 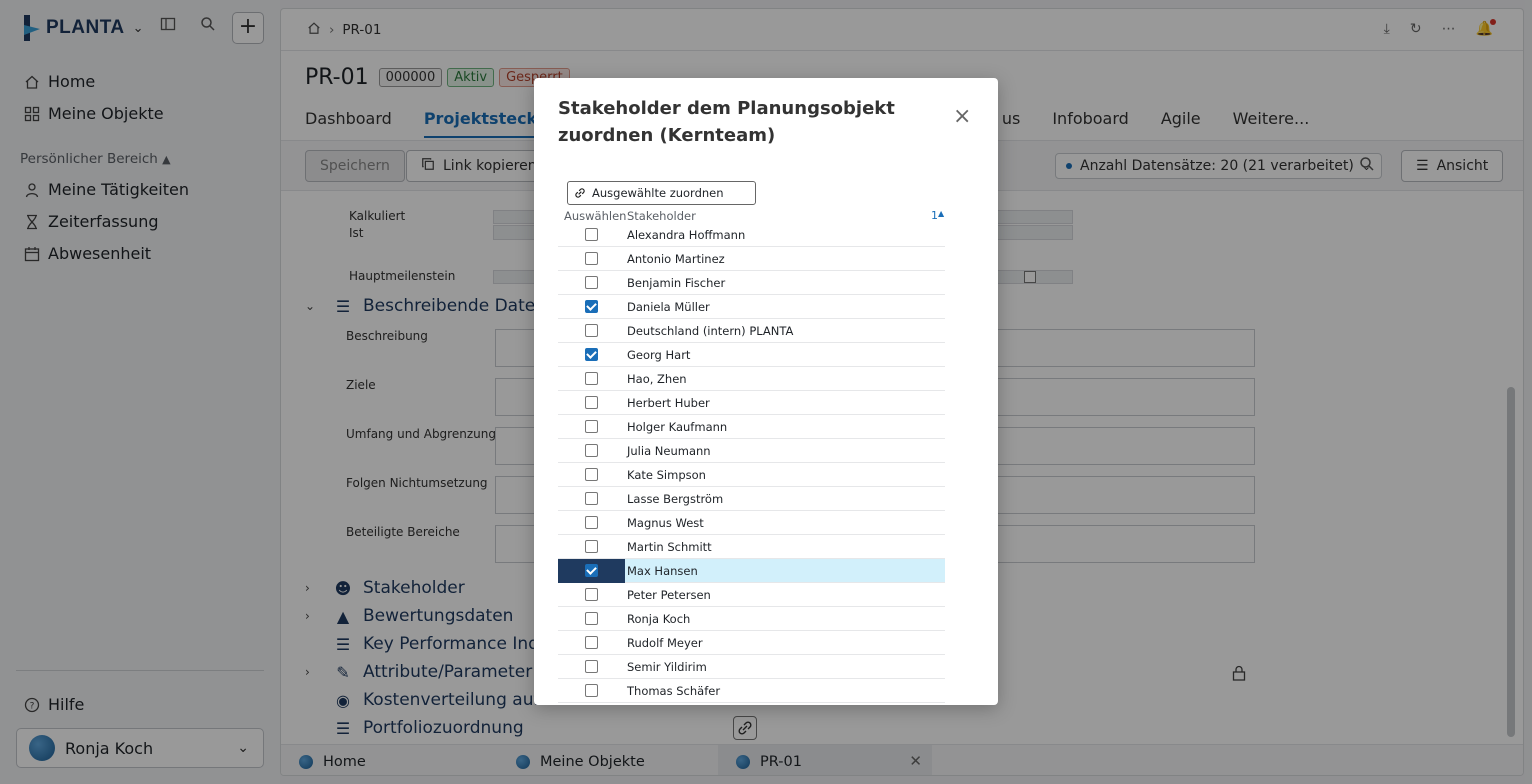 What do you see at coordinates (751, 355) in the screenshot?
I see `list-item: Georg Hart` at bounding box center [751, 355].